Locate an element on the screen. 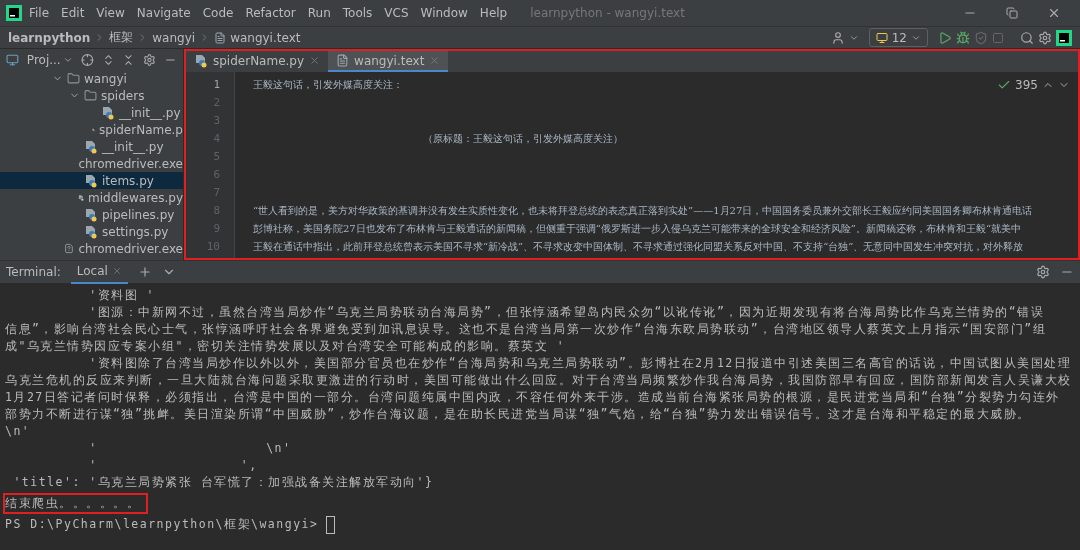  code-line: 彭博社称，美国务院27日也发布了布林肯与王毅通话的新闻稿，但侧重于强调“俄罗斯进一步入侵乌克兰可能带来的全球安全和经济风险”。新闻稿还称，布林肯和王毅“就美中 is located at coordinates (637, 229).